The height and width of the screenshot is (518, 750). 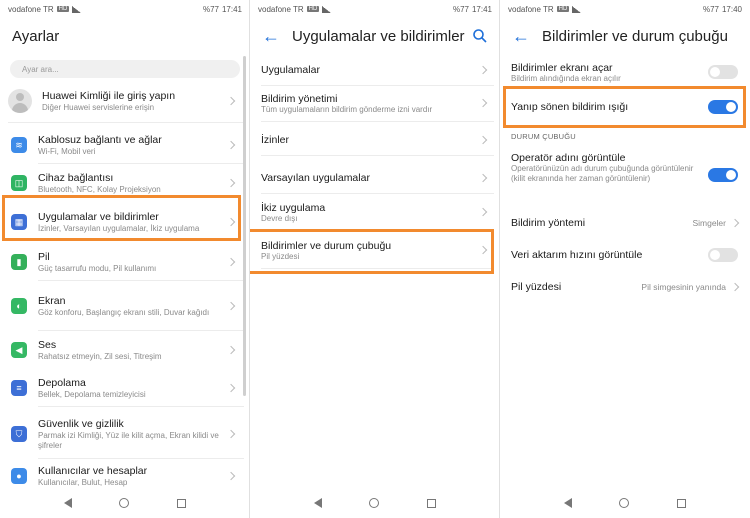 I want to click on settings-item-subtitle: Güç tasarrufu modu, Pil kullanımı, so click(x=97, y=268).